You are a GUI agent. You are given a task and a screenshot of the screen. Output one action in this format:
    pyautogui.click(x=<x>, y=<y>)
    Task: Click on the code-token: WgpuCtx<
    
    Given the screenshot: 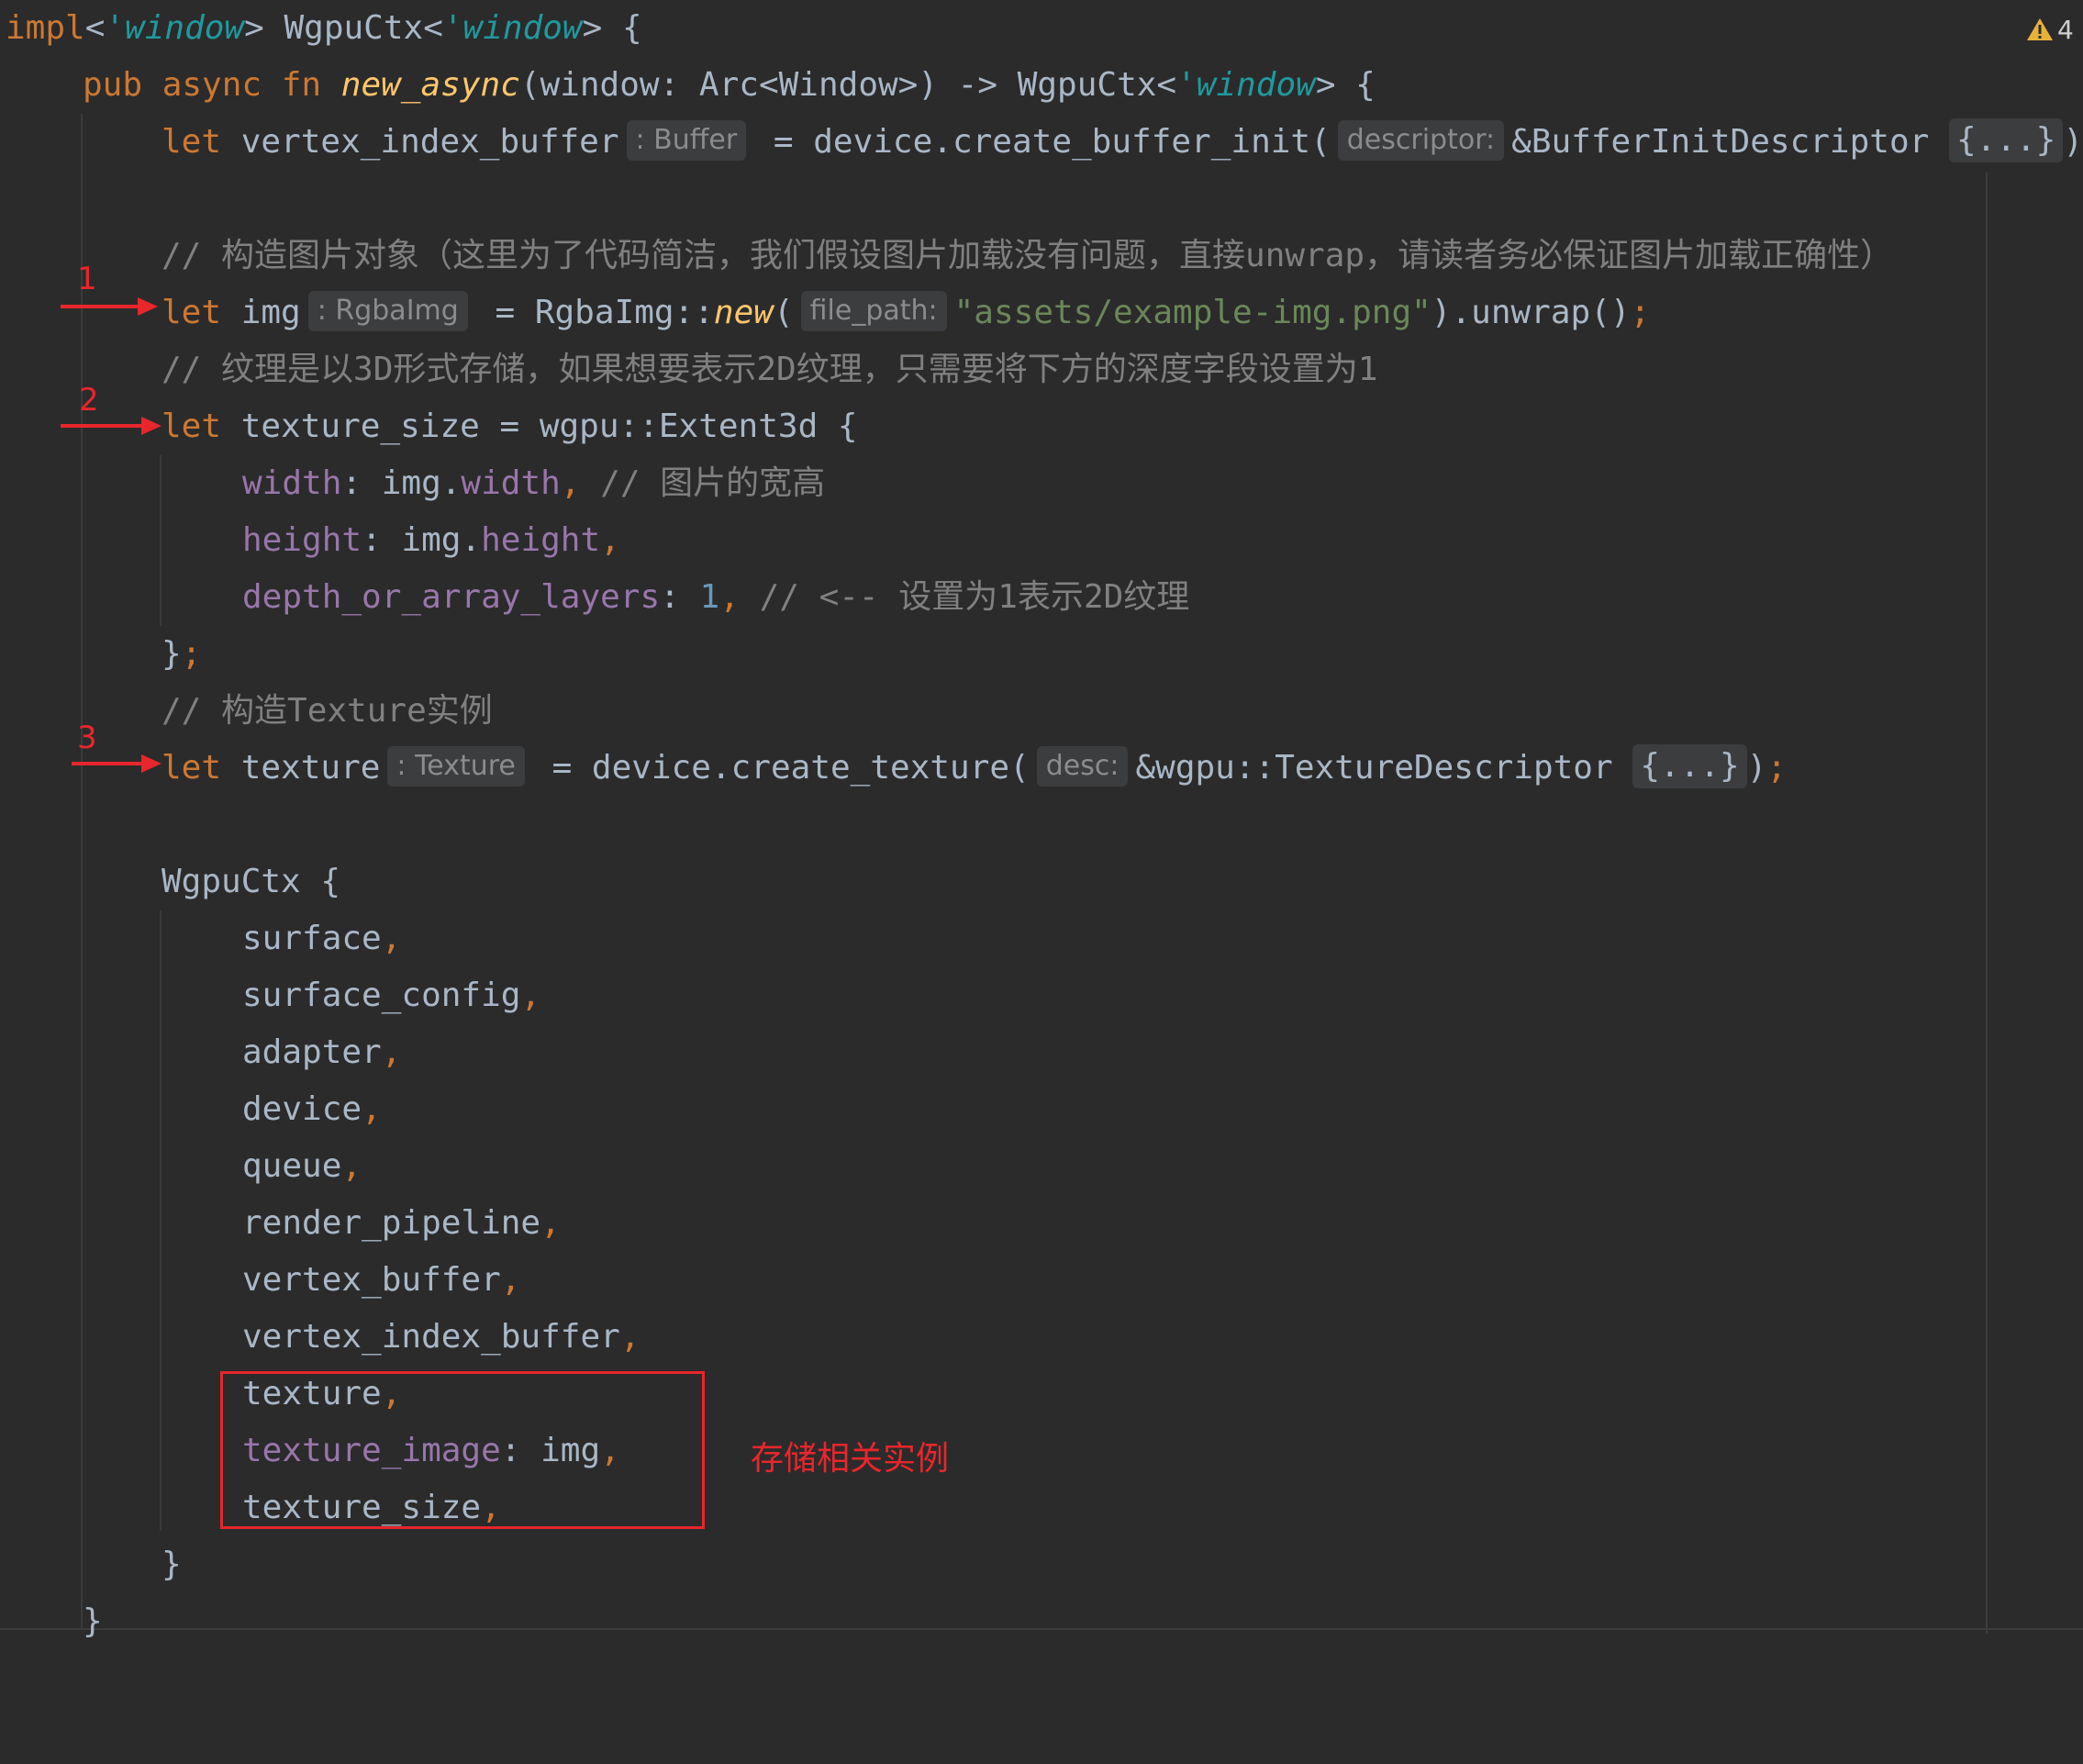 What is the action you would take?
    pyautogui.click(x=353, y=28)
    